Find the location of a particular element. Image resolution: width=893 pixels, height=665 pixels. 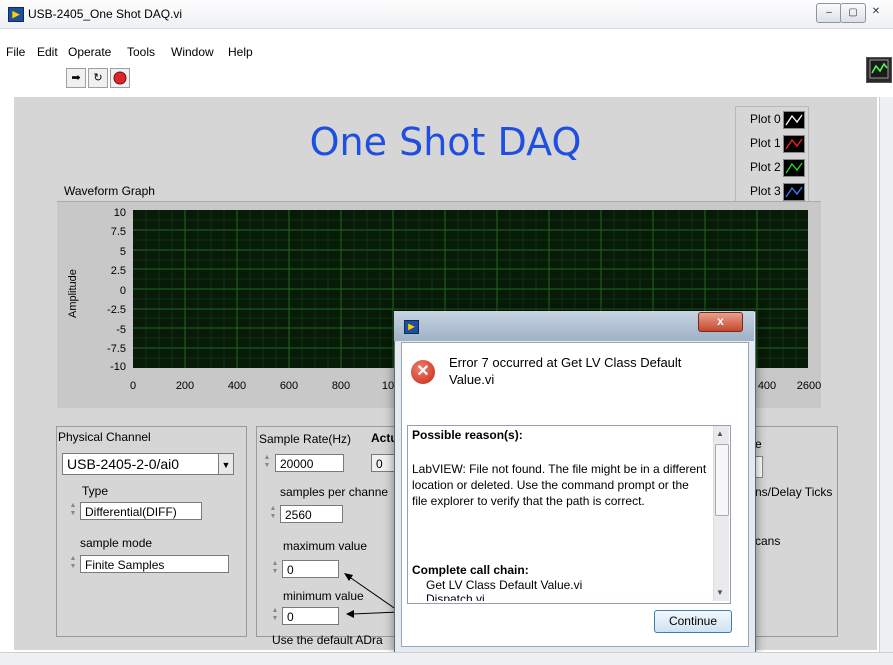

legend-label: Plot 3 is located at coordinates (765, 191).